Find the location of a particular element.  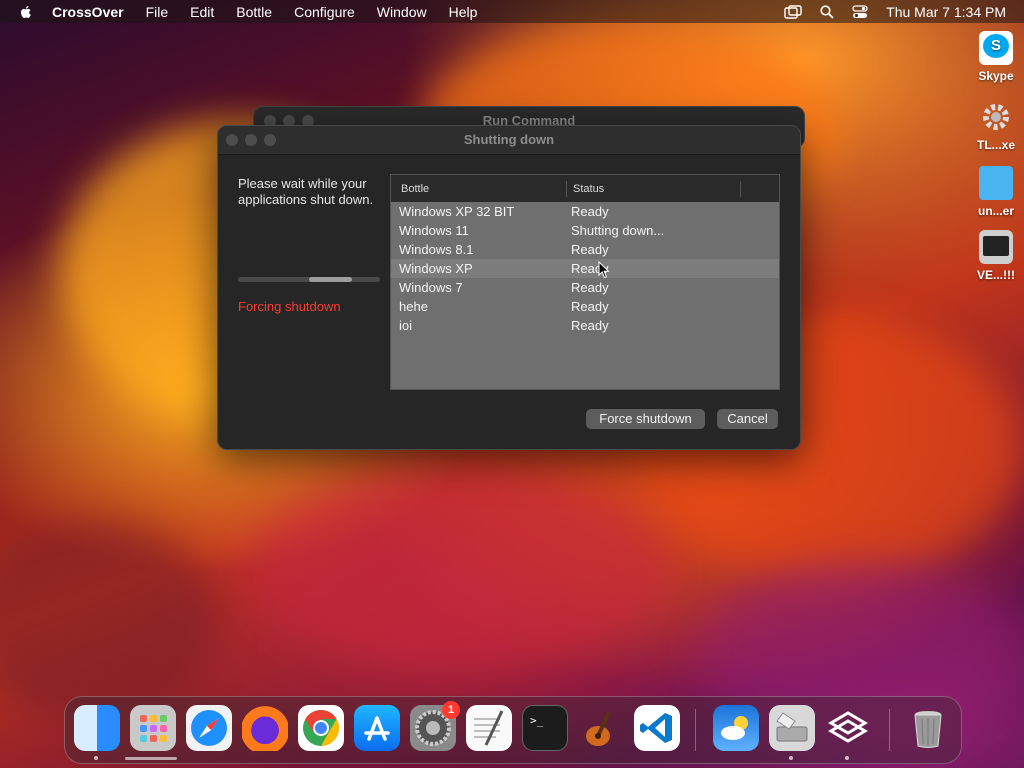

chrome-icon is located at coordinates (321, 728).